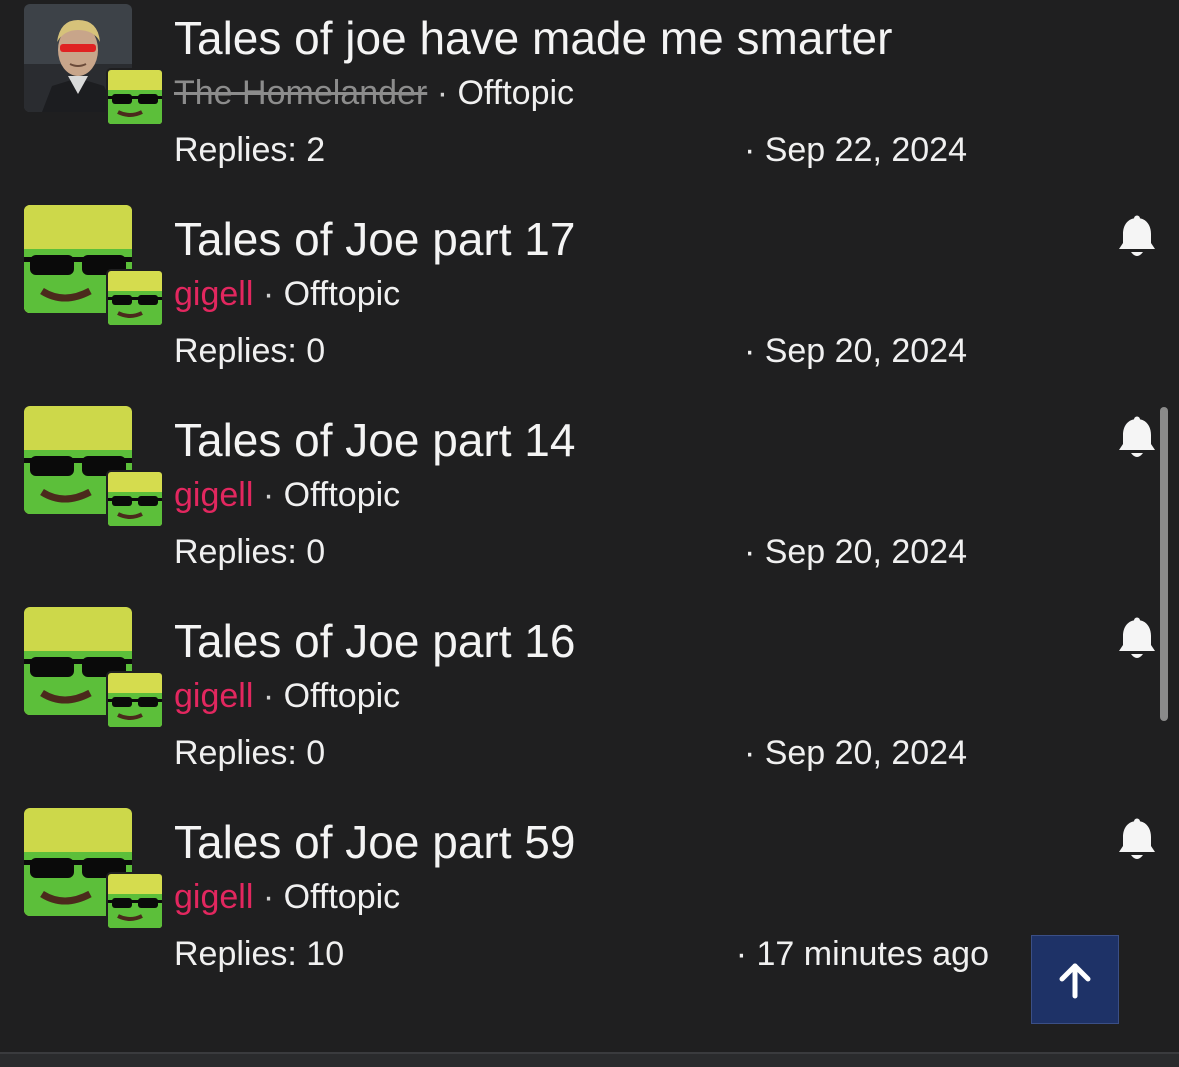  Describe the element at coordinates (374, 842) in the screenshot. I see `thread-title: Tales of Joe part 59` at that location.